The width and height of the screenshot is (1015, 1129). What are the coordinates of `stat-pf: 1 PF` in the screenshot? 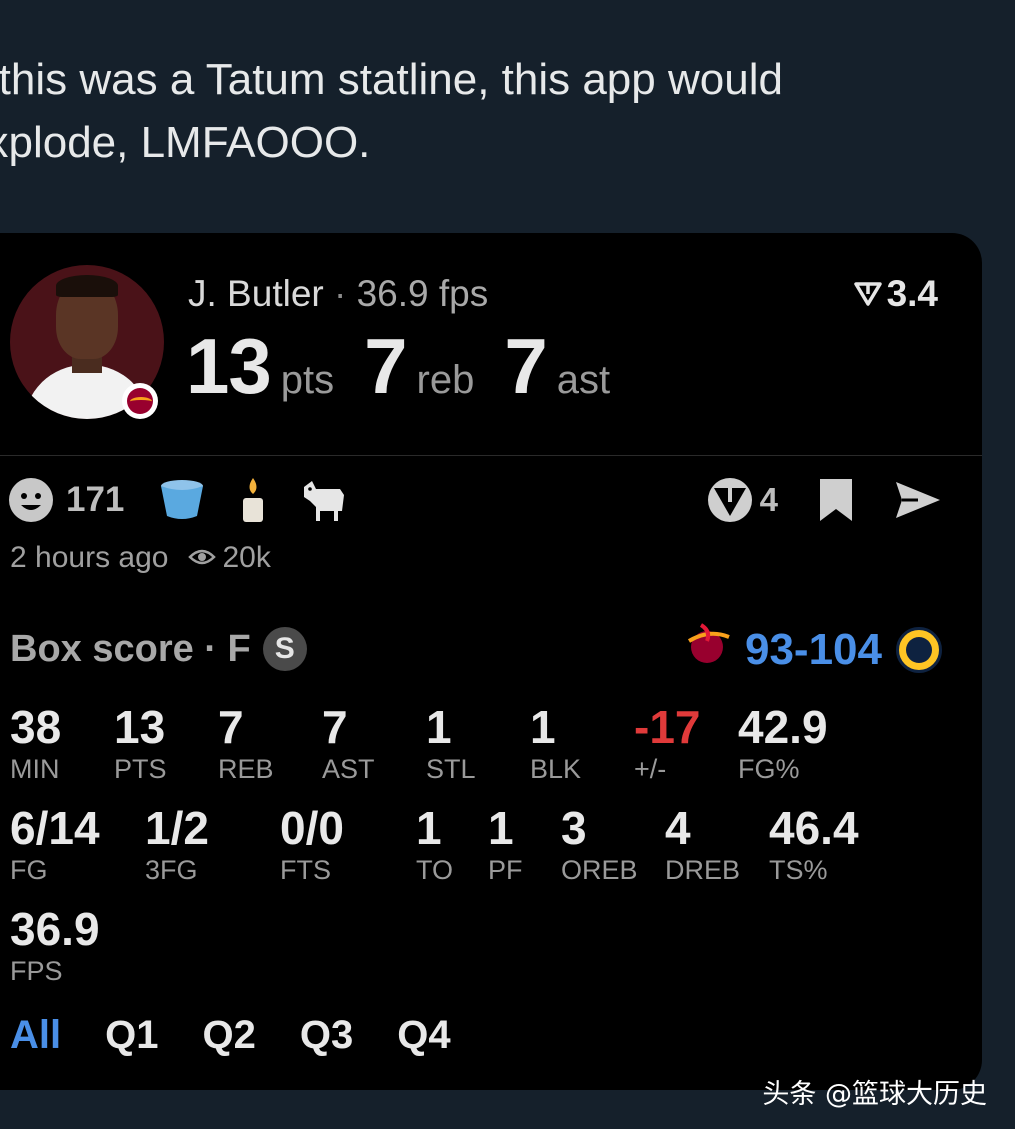 It's located at (505, 843).